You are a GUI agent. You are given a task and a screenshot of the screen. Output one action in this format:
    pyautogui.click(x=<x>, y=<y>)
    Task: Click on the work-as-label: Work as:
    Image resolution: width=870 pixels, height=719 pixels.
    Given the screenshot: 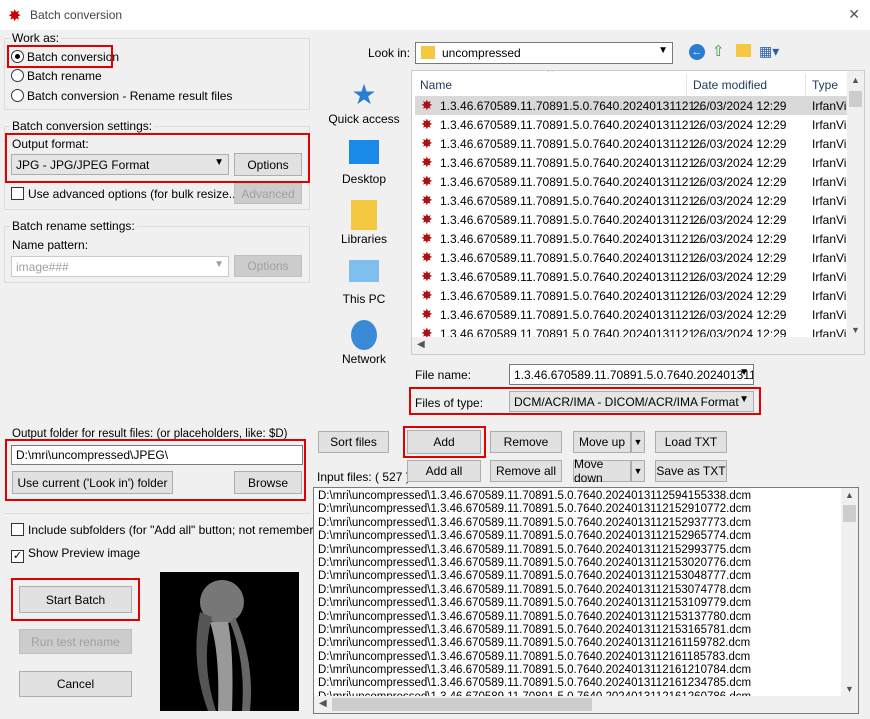 What is the action you would take?
    pyautogui.click(x=36, y=38)
    